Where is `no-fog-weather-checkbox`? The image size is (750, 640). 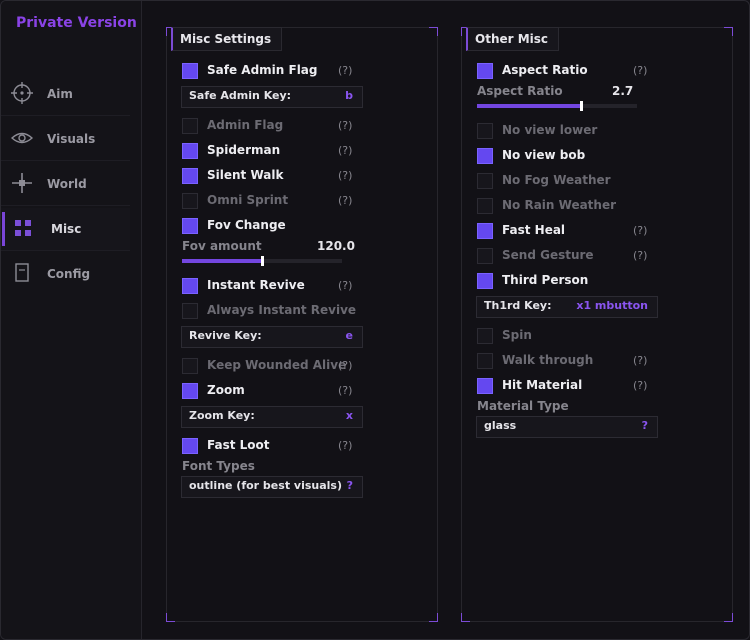 no-fog-weather-checkbox is located at coordinates (485, 181).